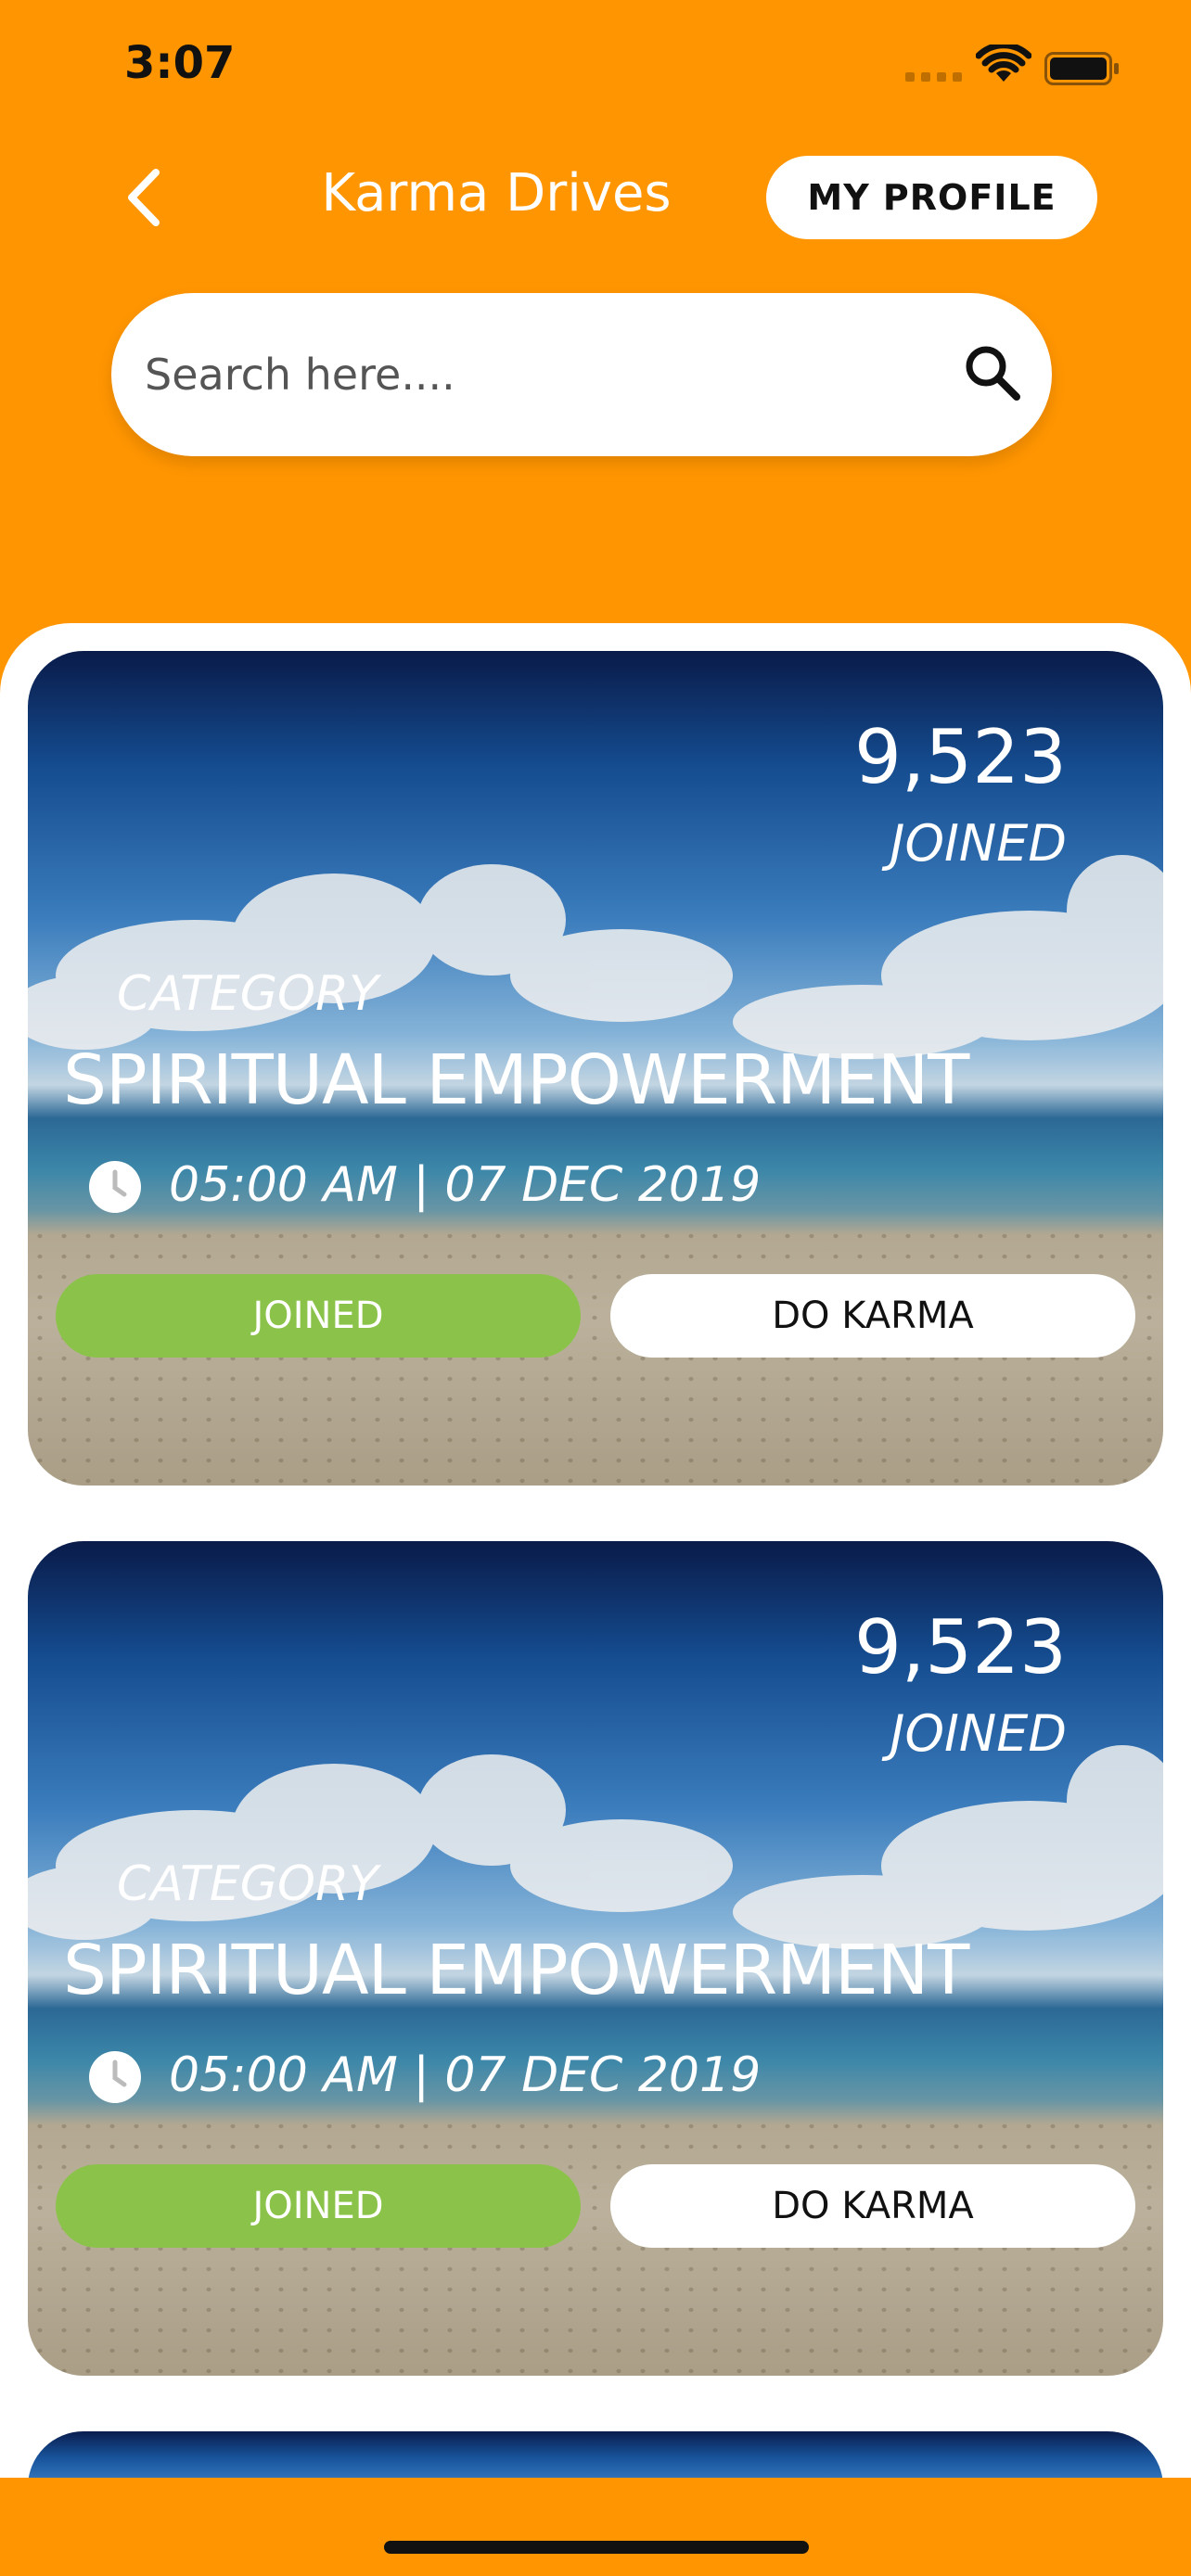 This screenshot has height=2576, width=1191. Describe the element at coordinates (180, 63) in the screenshot. I see `status-time: 3:07` at that location.